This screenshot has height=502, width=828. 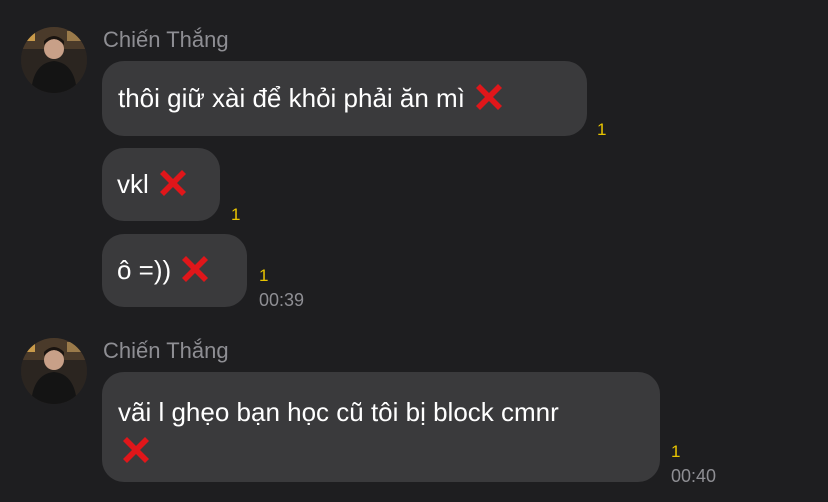 I want to click on message-timestamp: 00:39, so click(x=282, y=300).